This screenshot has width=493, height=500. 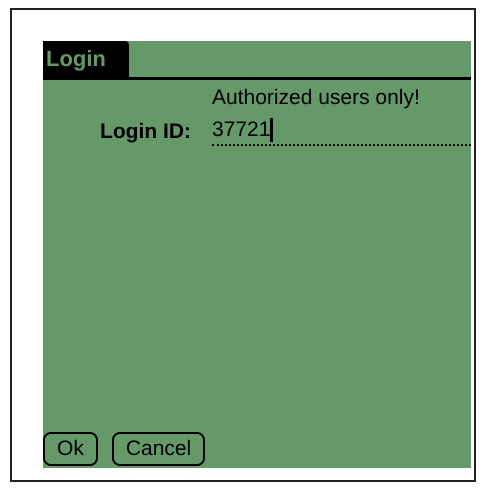 What do you see at coordinates (70, 449) in the screenshot?
I see `dialog-button: Ok` at bounding box center [70, 449].